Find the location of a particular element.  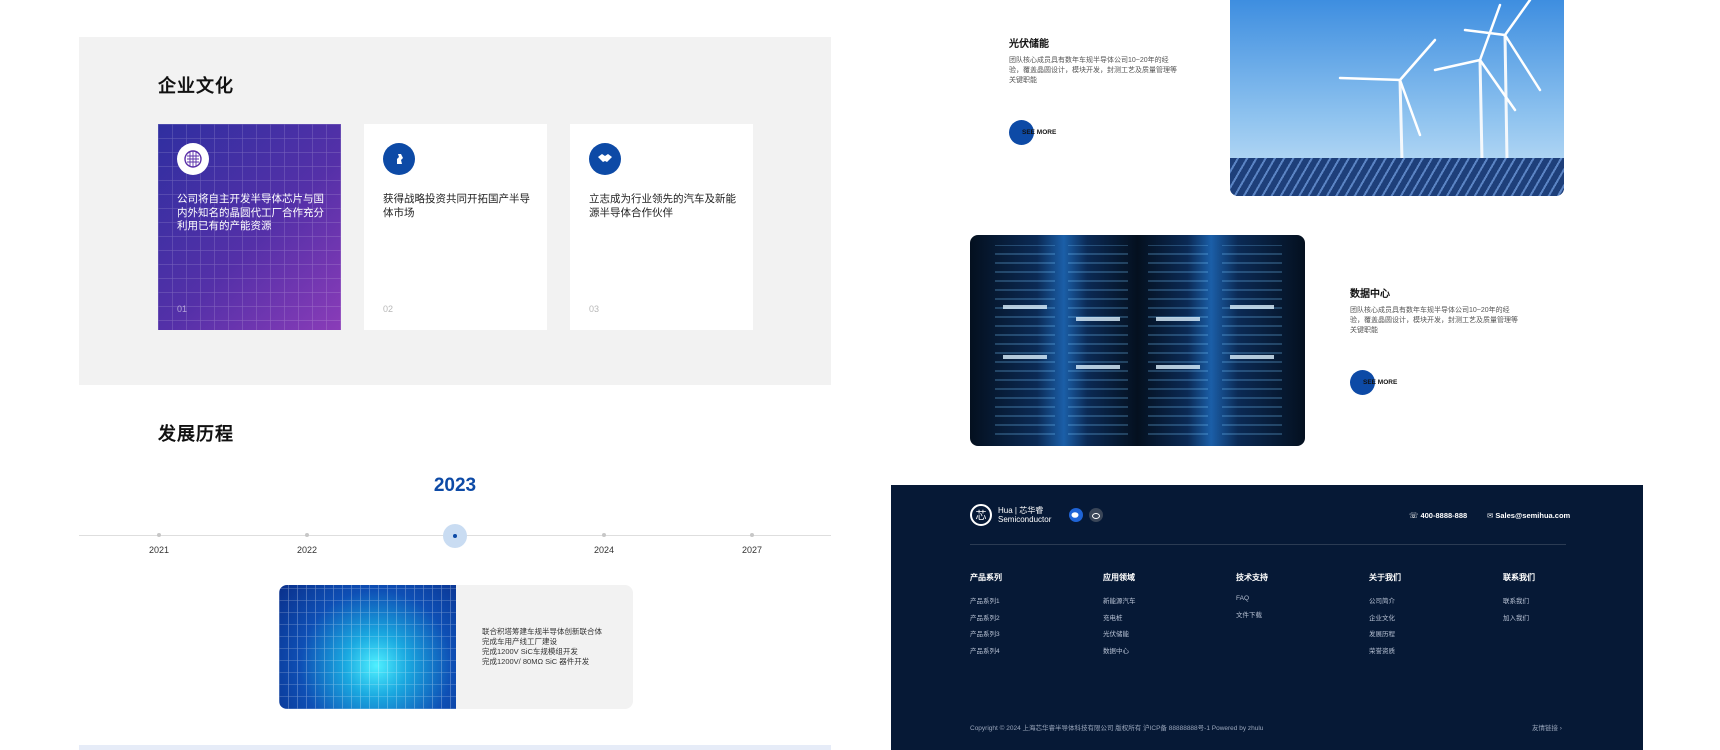

milestone-line: 完成1200V/ 80MΩ SiC 器件开发 is located at coordinates (536, 661).